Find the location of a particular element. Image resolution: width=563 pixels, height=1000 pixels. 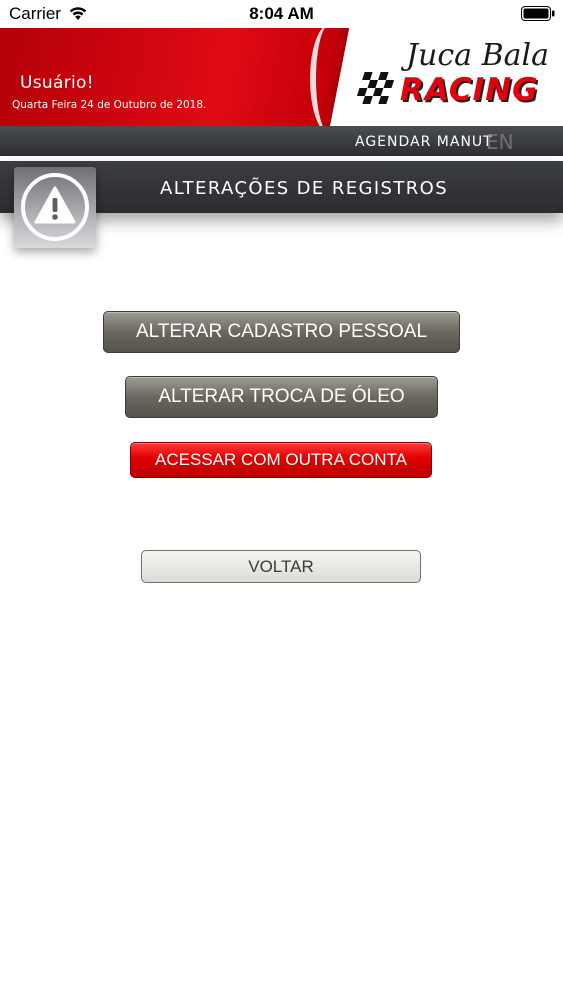

brand-logo: Juca Bala RACING is located at coordinates (452, 79).